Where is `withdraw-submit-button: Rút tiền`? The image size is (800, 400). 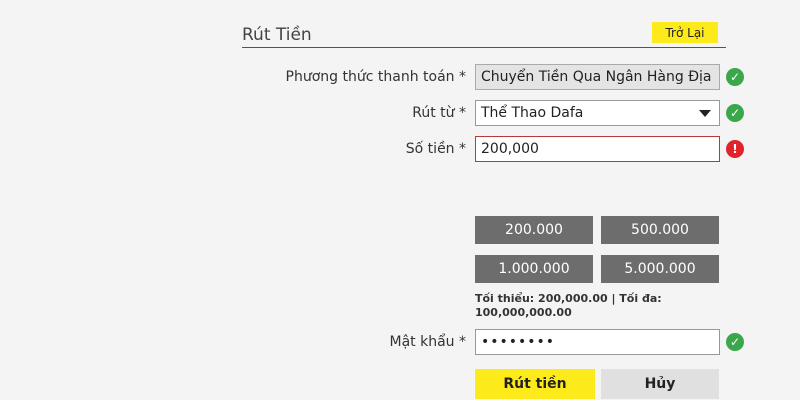 withdraw-submit-button: Rút tiền is located at coordinates (535, 384).